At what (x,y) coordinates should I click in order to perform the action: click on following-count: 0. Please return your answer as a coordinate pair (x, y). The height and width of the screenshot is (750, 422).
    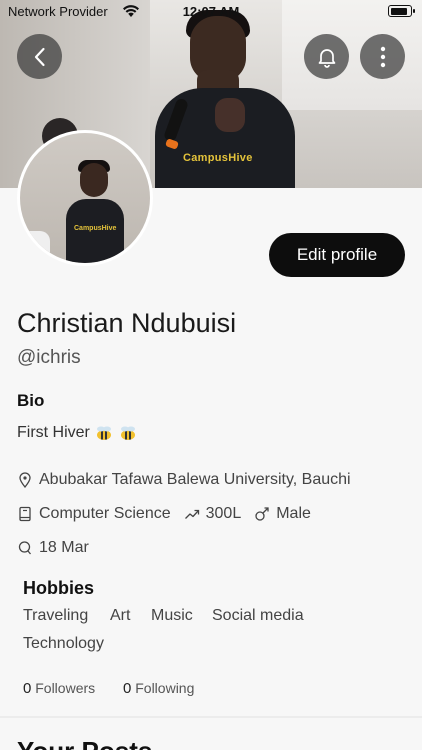
    Looking at the image, I should click on (127, 688).